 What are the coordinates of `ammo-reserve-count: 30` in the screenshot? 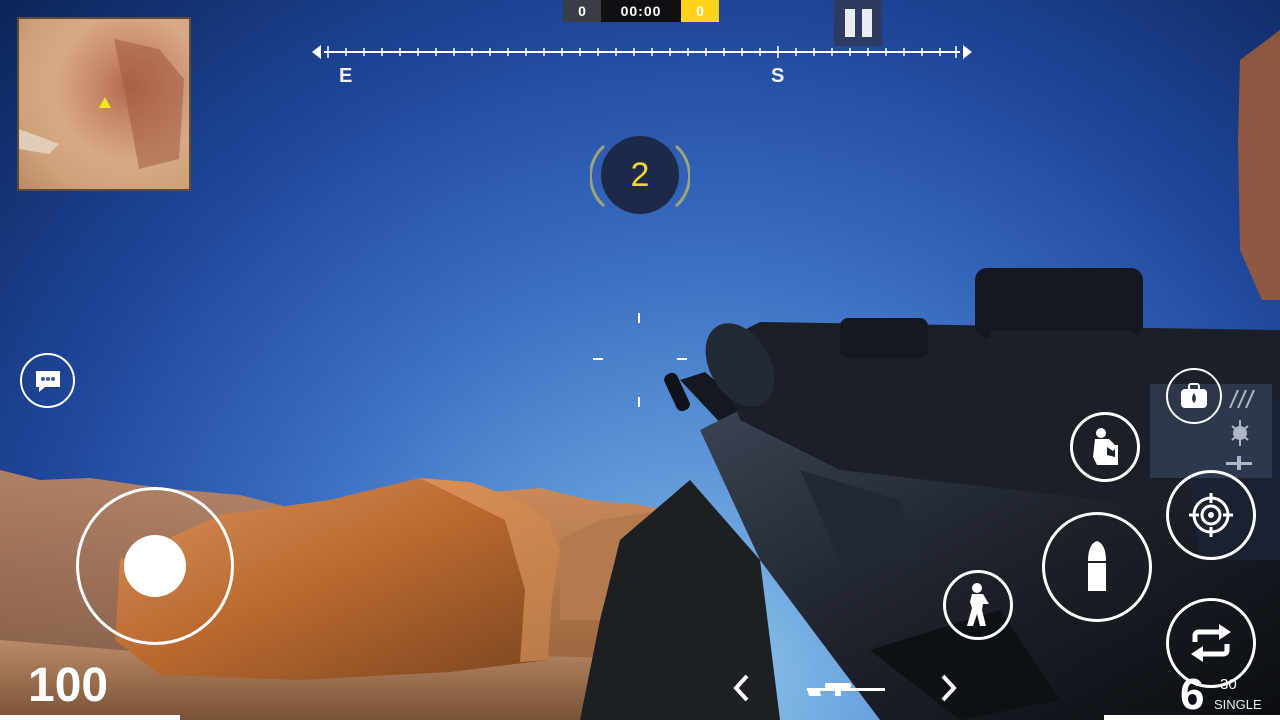 It's located at (1228, 684).